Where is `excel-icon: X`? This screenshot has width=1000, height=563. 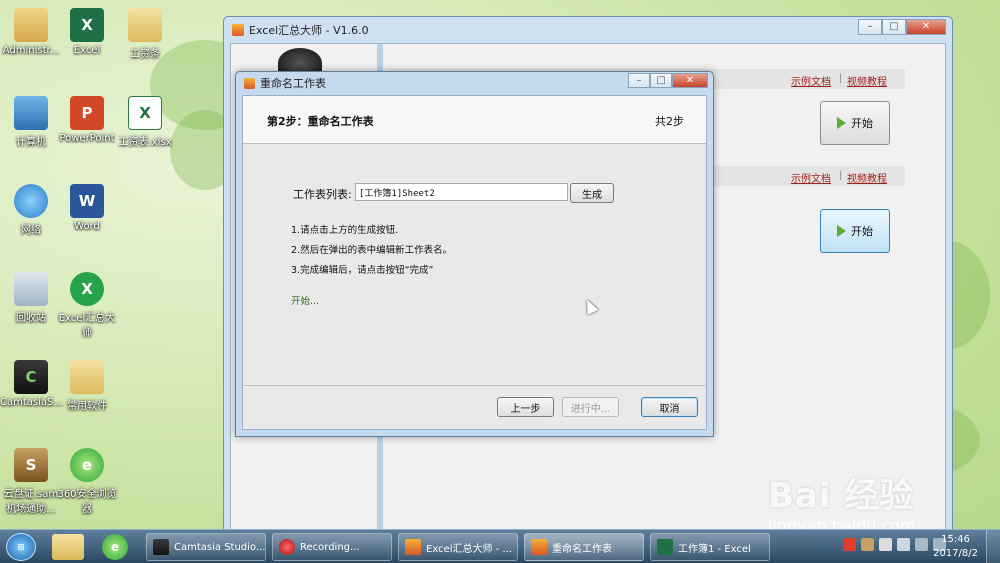
excel-icon: X is located at coordinates (87, 25).